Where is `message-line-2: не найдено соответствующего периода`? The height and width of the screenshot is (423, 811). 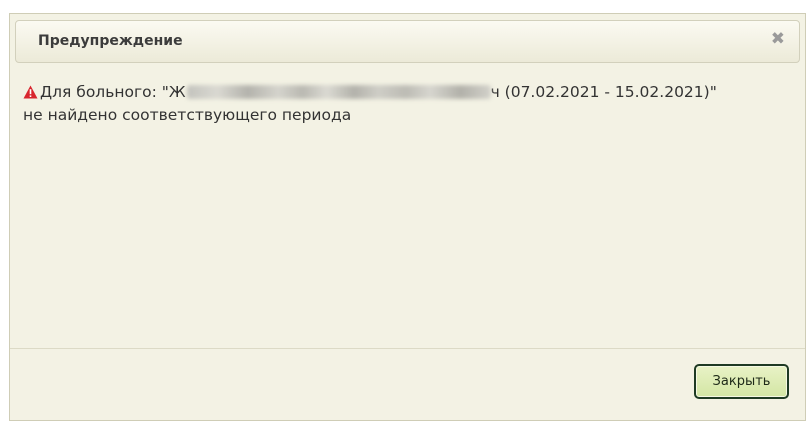 message-line-2: не найдено соответствующего периода is located at coordinates (187, 115).